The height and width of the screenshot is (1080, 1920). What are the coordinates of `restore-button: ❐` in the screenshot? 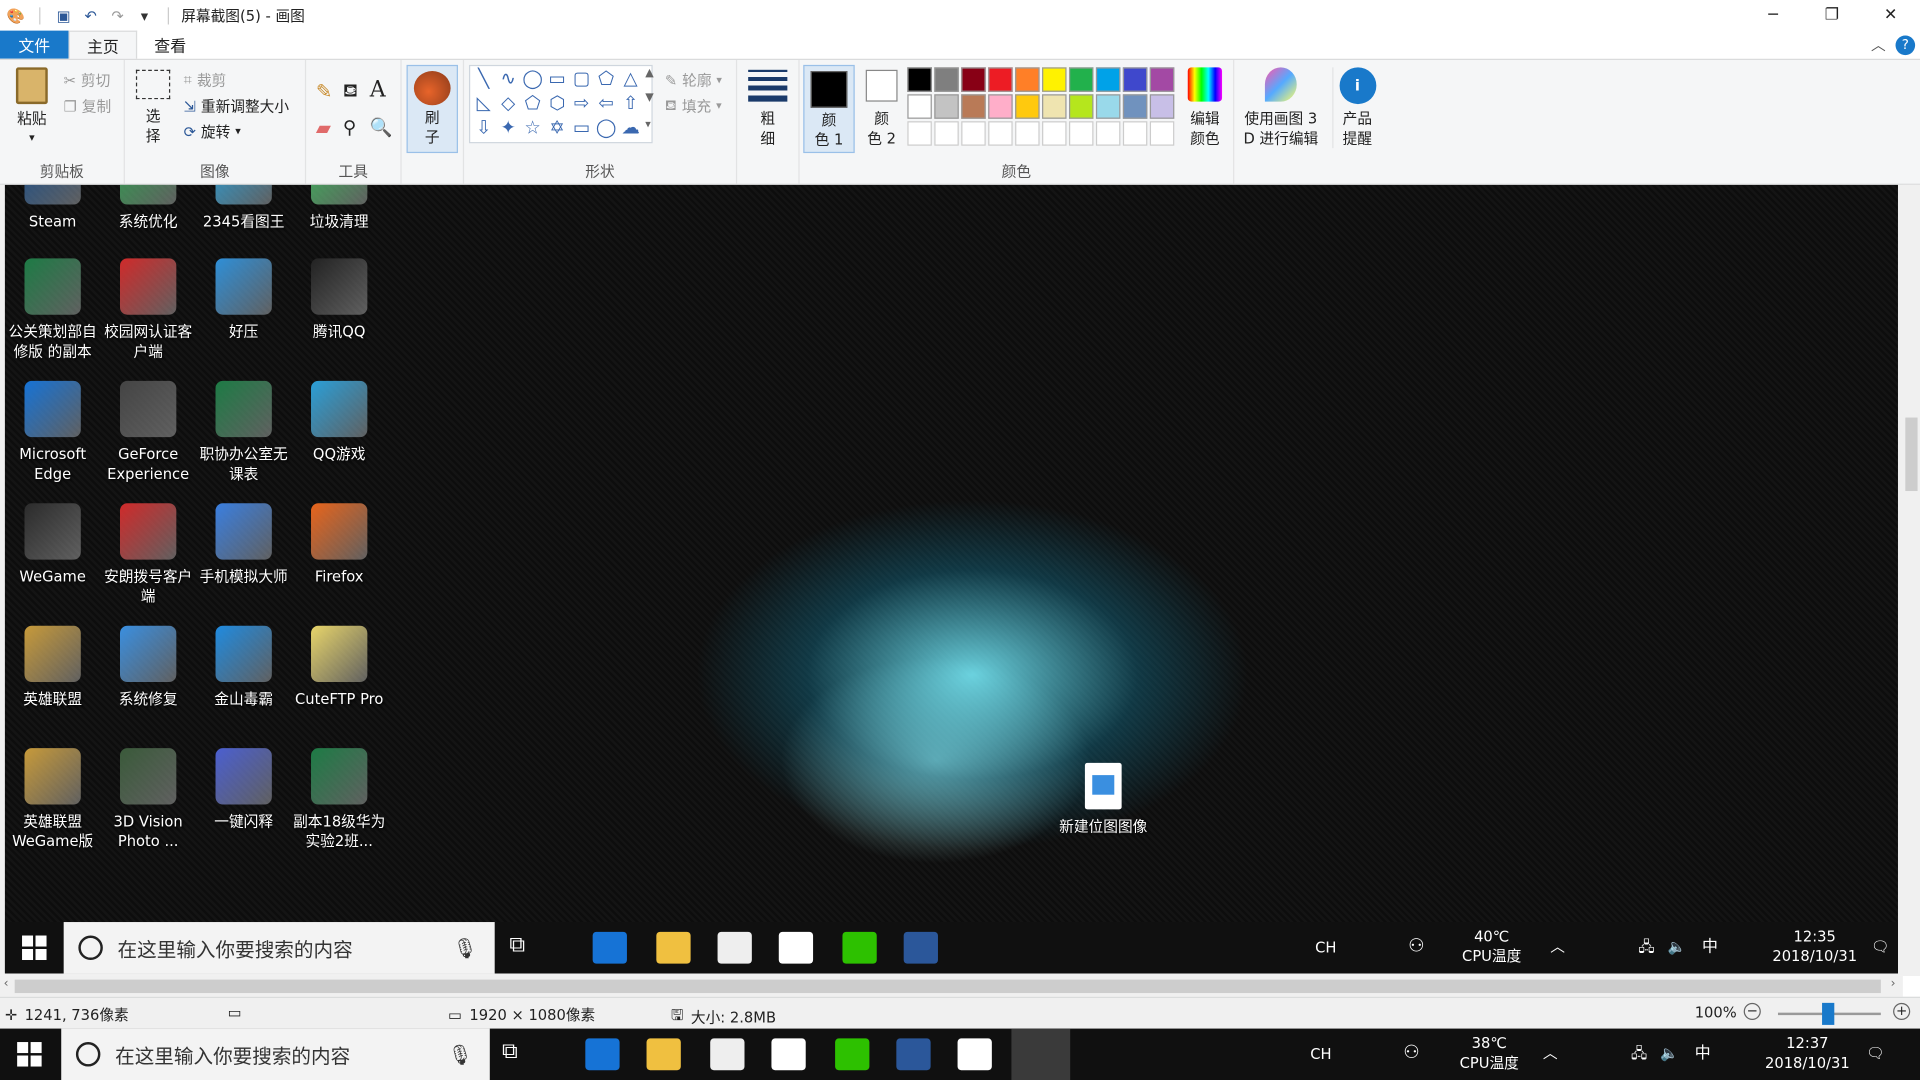 It's located at (1831, 15).